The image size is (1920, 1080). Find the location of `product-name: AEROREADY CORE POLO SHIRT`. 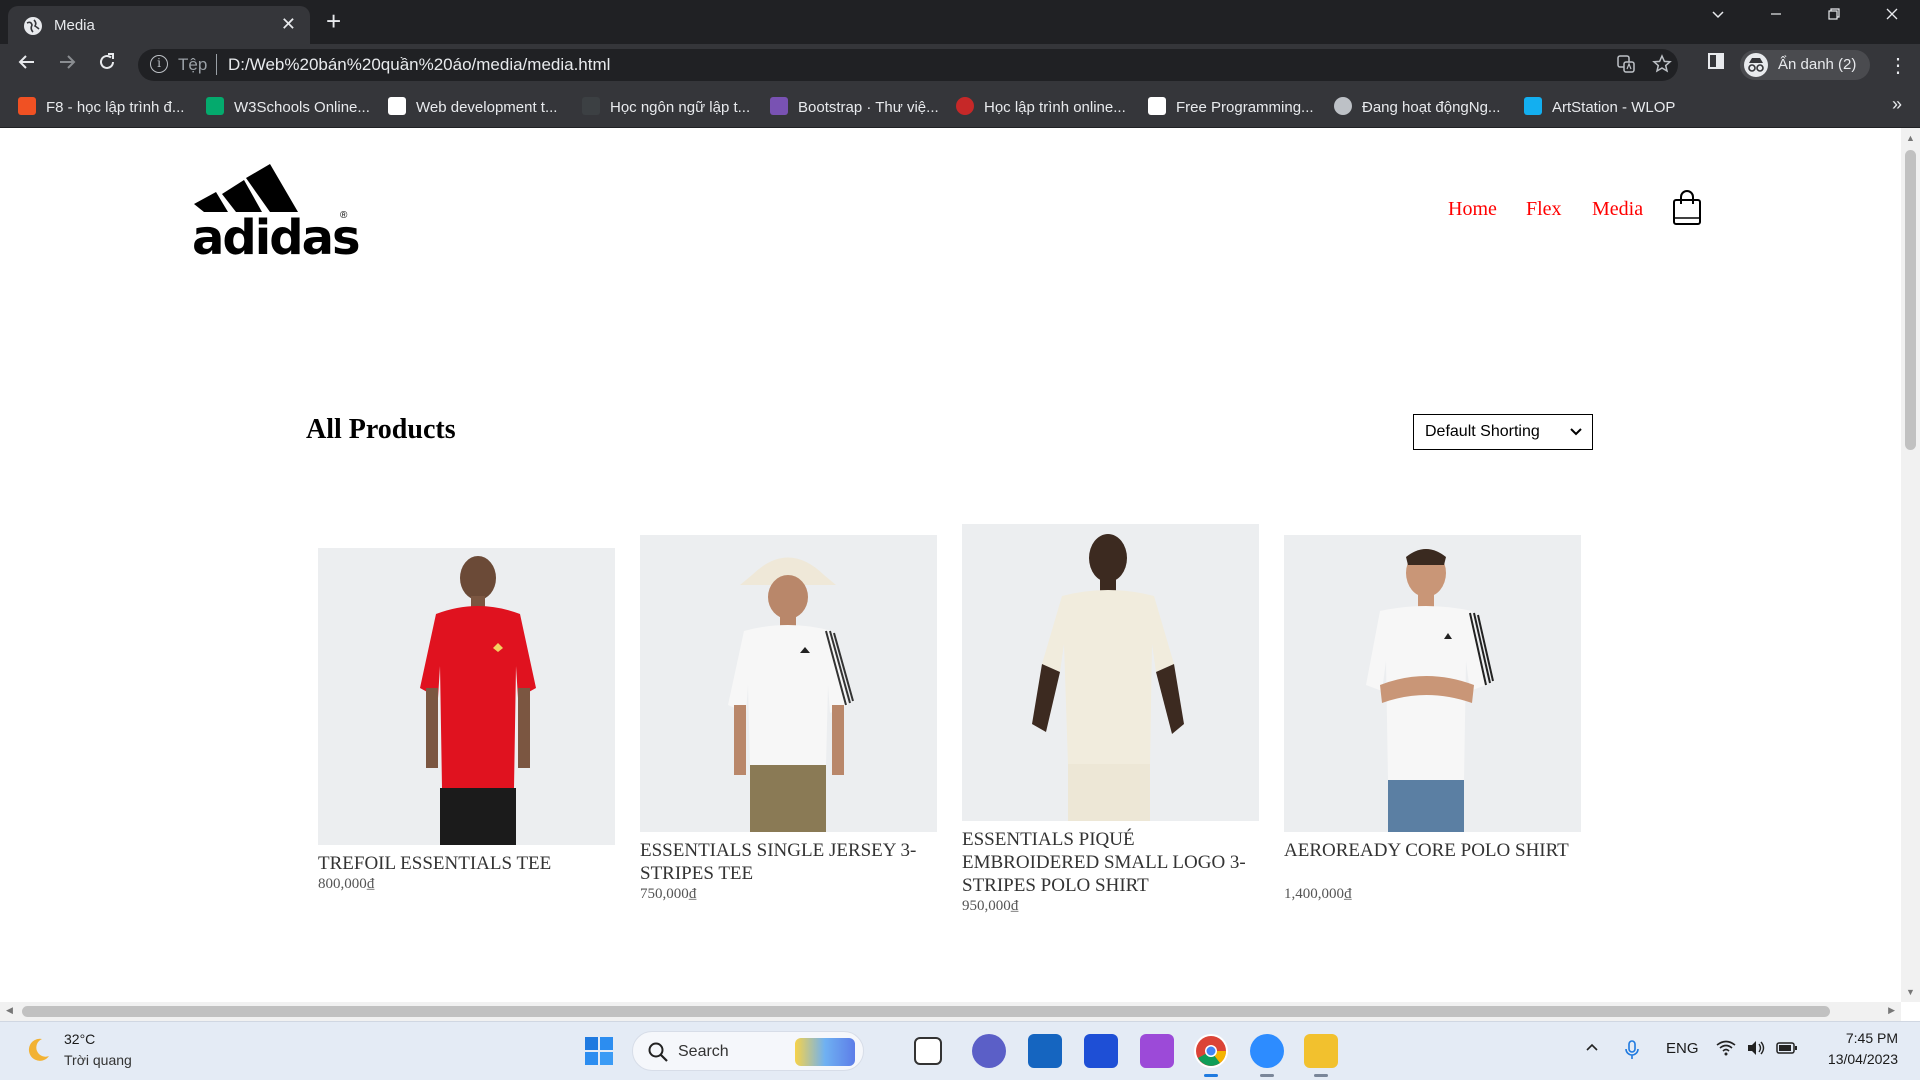

product-name: AEROREADY CORE POLO SHIRT is located at coordinates (1434, 850).